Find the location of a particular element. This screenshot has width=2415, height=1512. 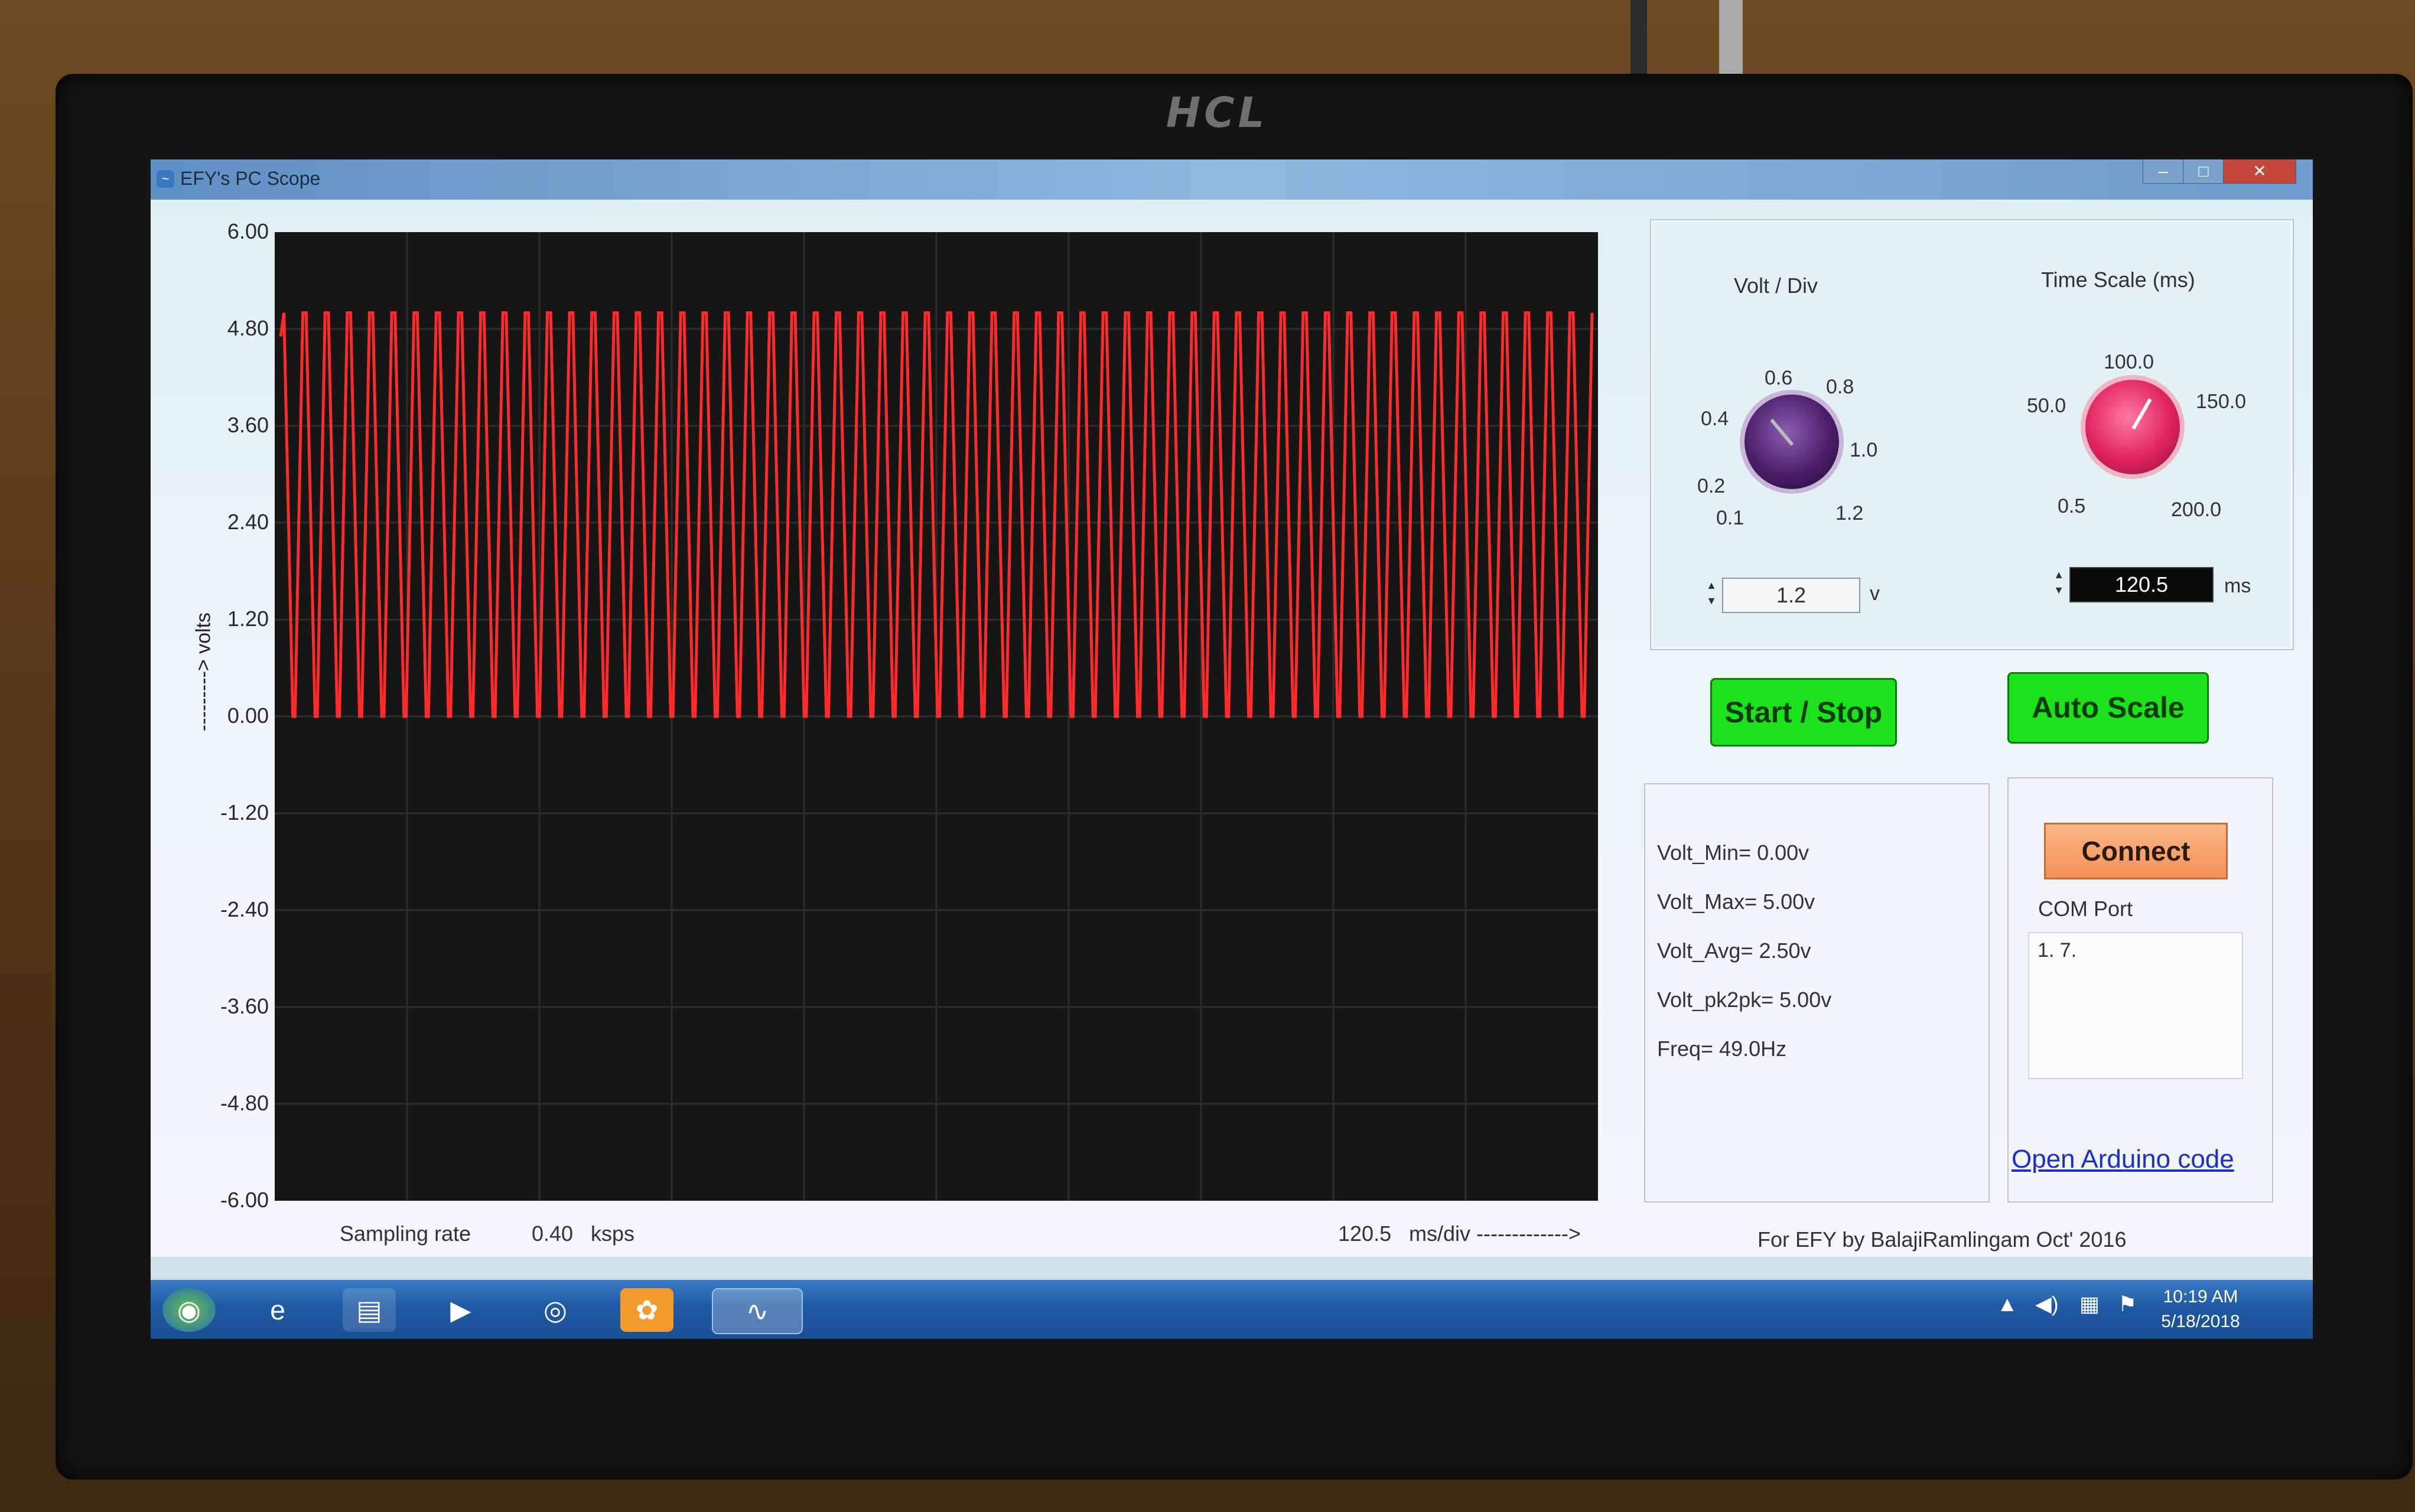

open-arduino-code-link: Open Arduino code is located at coordinates (2123, 1159).